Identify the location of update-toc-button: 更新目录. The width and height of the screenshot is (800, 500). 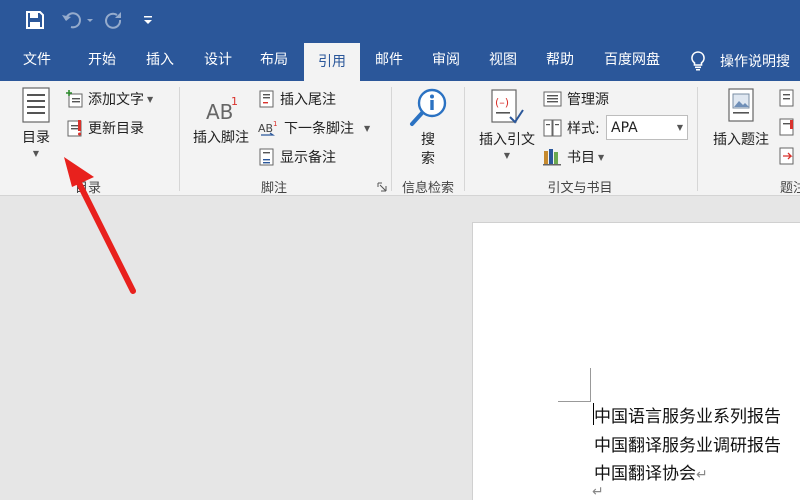
(105, 128).